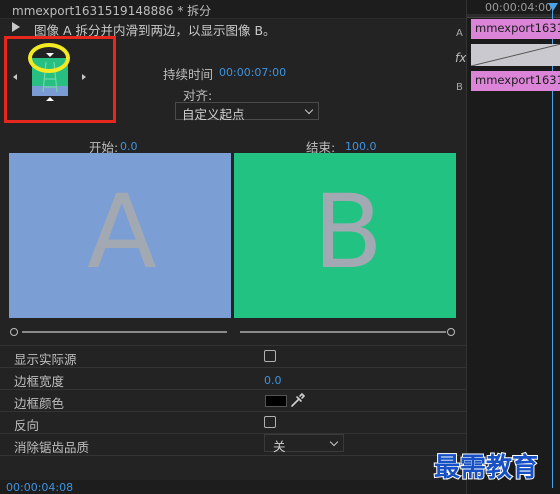  What do you see at coordinates (39, 381) in the screenshot?
I see `border-width-label: 边框宽度` at bounding box center [39, 381].